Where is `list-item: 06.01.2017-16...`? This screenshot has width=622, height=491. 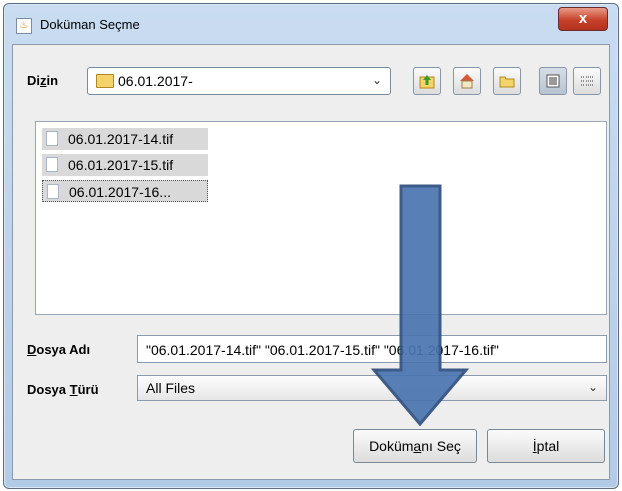
list-item: 06.01.2017-16... is located at coordinates (125, 191).